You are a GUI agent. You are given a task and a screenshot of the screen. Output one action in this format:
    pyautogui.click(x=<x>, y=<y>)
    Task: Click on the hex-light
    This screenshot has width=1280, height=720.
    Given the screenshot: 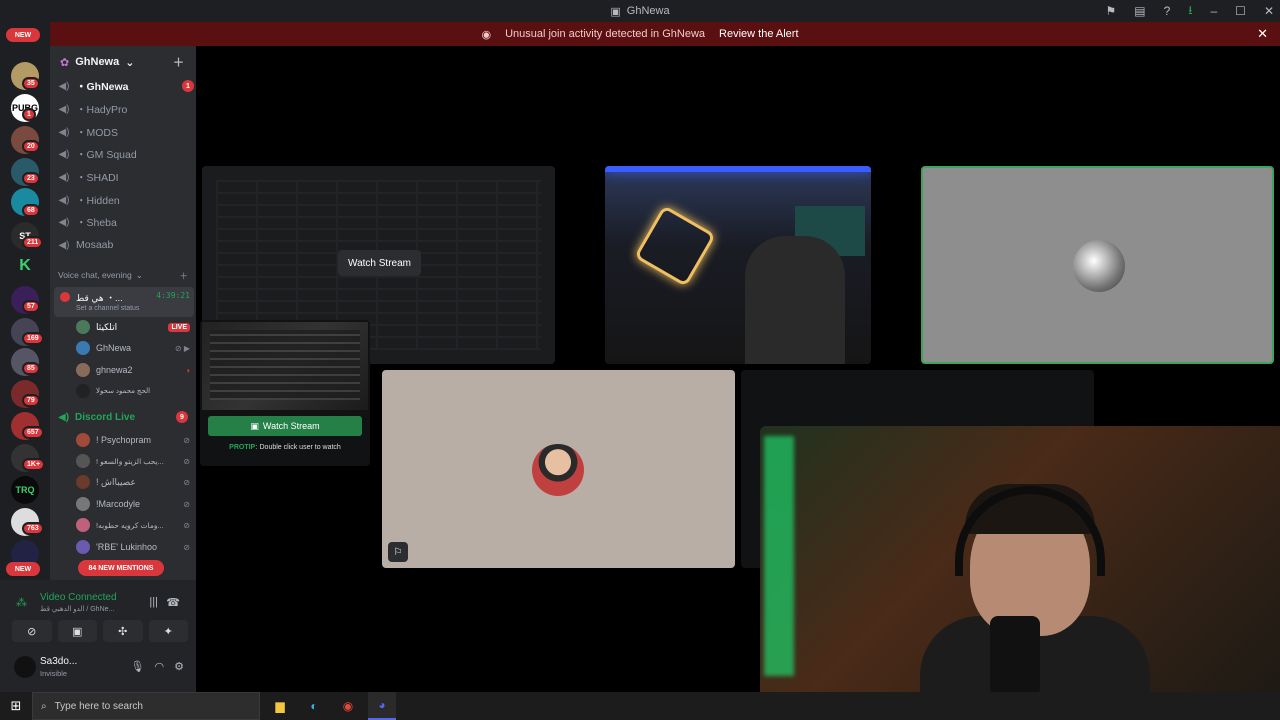 What is the action you would take?
    pyautogui.click(x=675, y=246)
    